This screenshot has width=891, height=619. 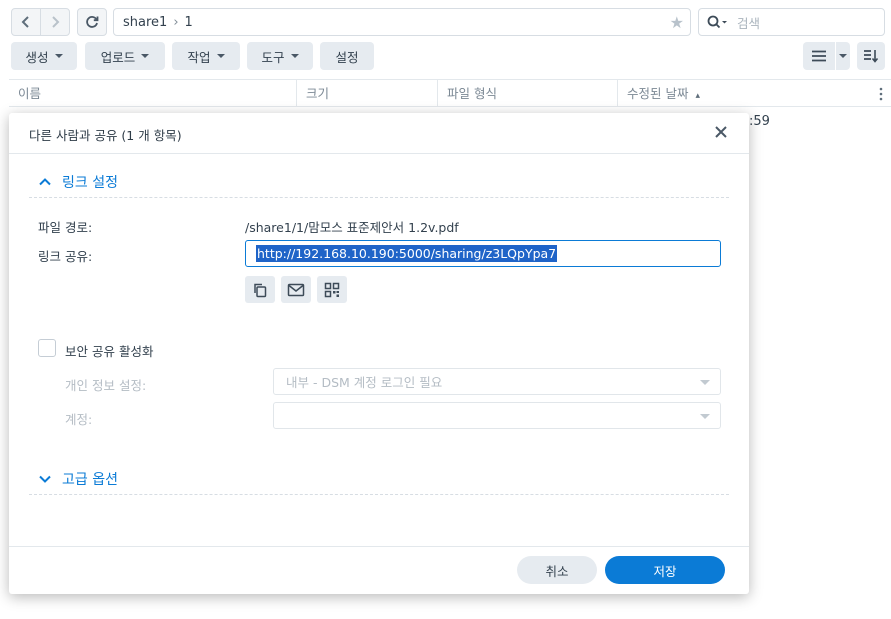 I want to click on copy-link-button, so click(x=260, y=289).